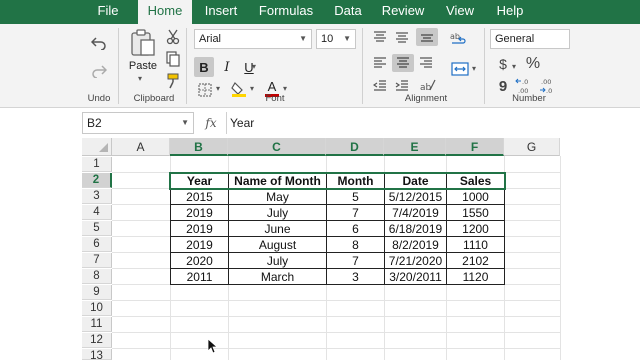 This screenshot has width=640, height=360. Describe the element at coordinates (415, 277) in the screenshot. I see `table-cell: 3/20/2011` at that location.